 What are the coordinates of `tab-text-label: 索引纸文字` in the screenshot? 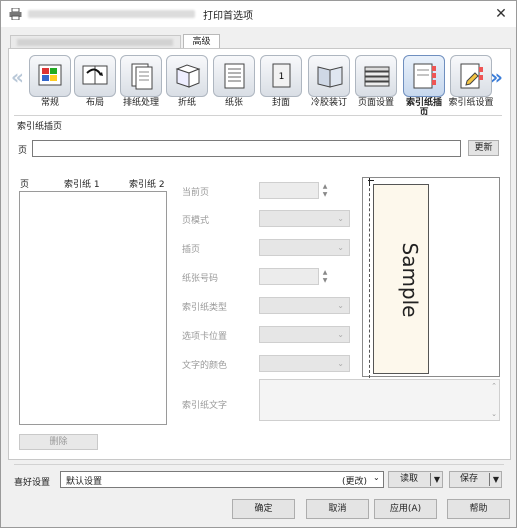 It's located at (205, 406).